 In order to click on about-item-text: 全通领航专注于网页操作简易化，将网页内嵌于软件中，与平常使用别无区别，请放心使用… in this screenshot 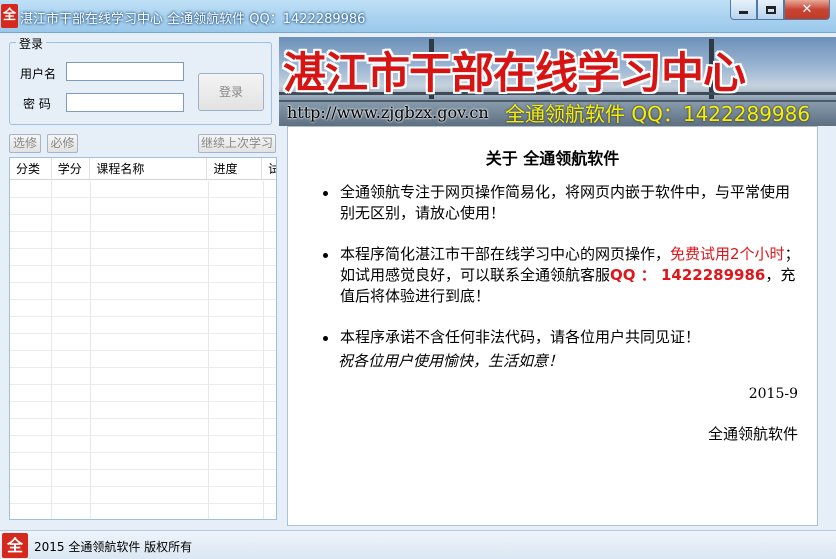, I will do `click(565, 202)`.